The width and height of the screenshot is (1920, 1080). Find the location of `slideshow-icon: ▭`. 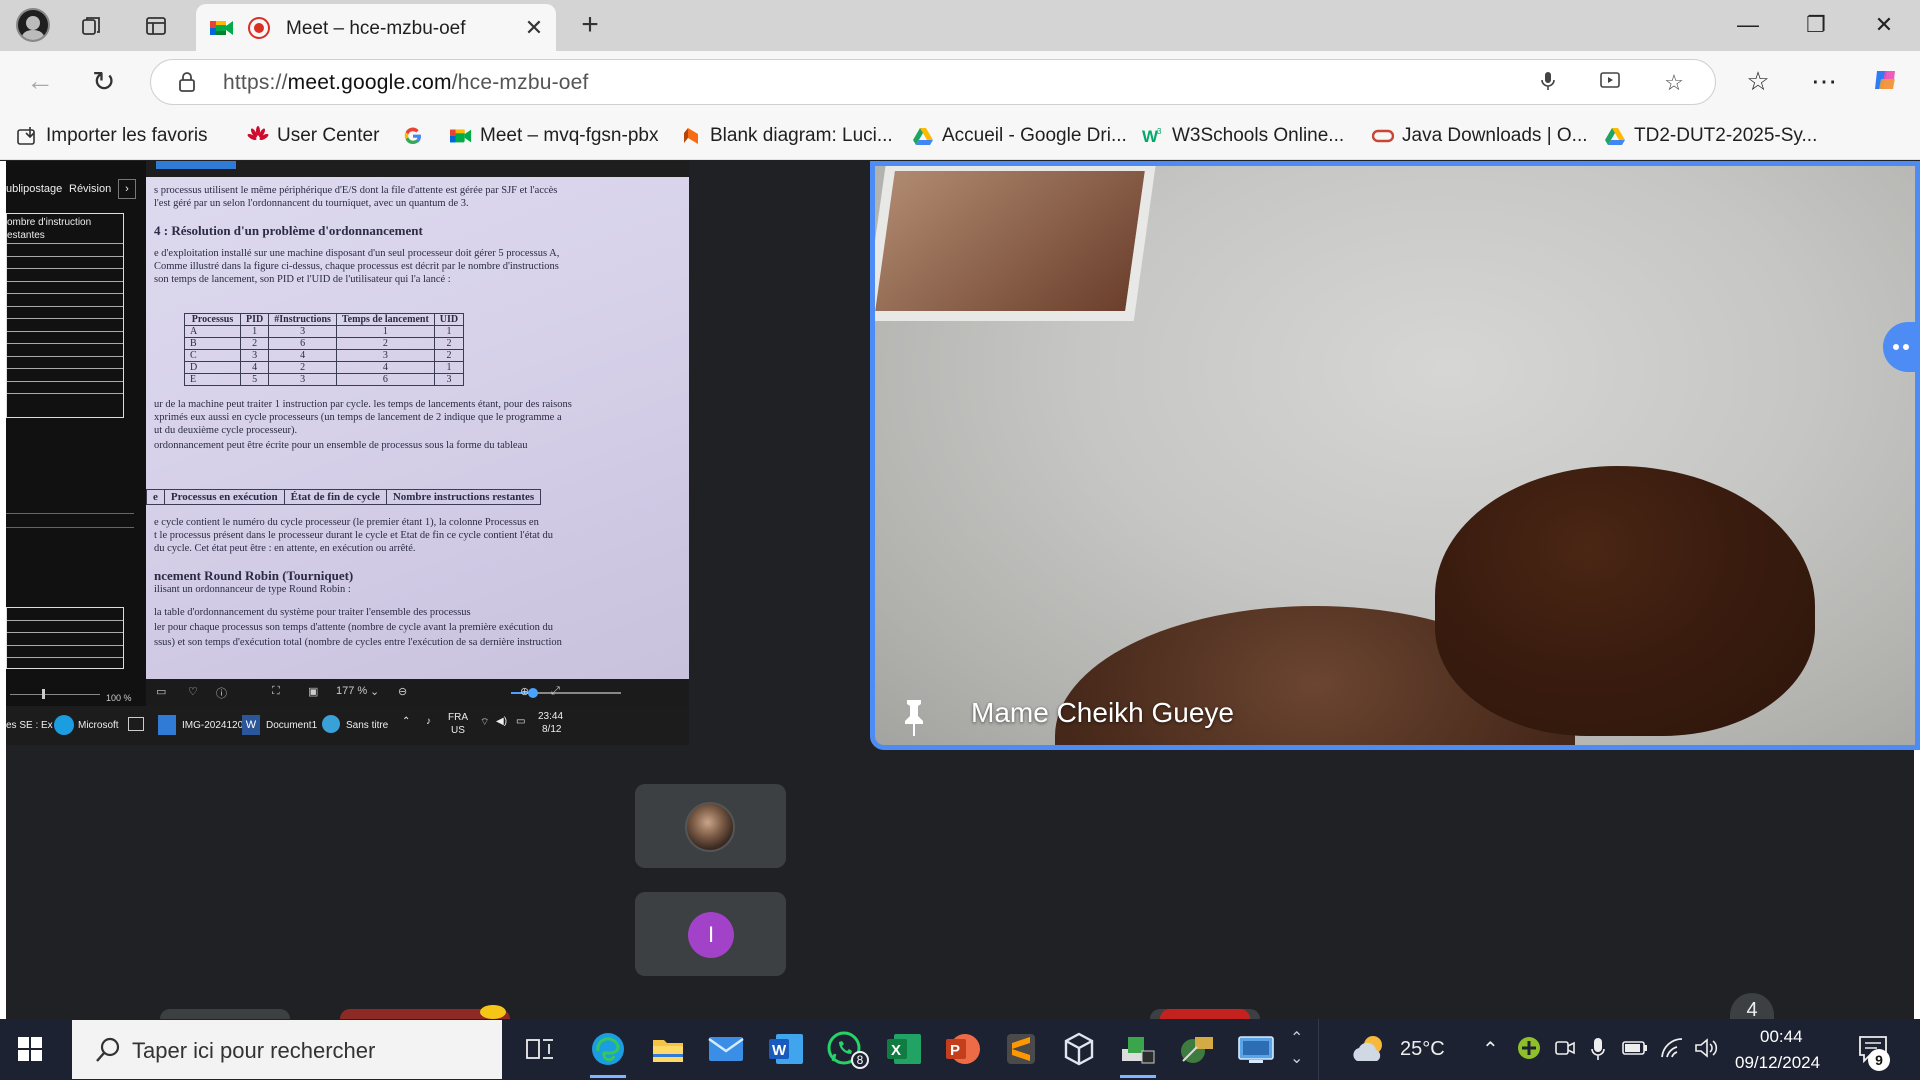

slideshow-icon: ▭ is located at coordinates (161, 691).